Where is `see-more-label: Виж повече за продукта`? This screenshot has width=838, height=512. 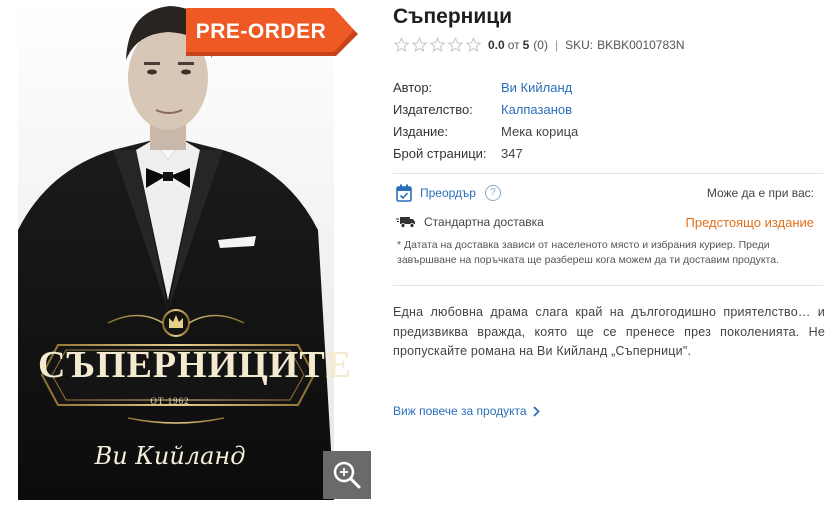 see-more-label: Виж повече за продукта is located at coordinates (460, 411).